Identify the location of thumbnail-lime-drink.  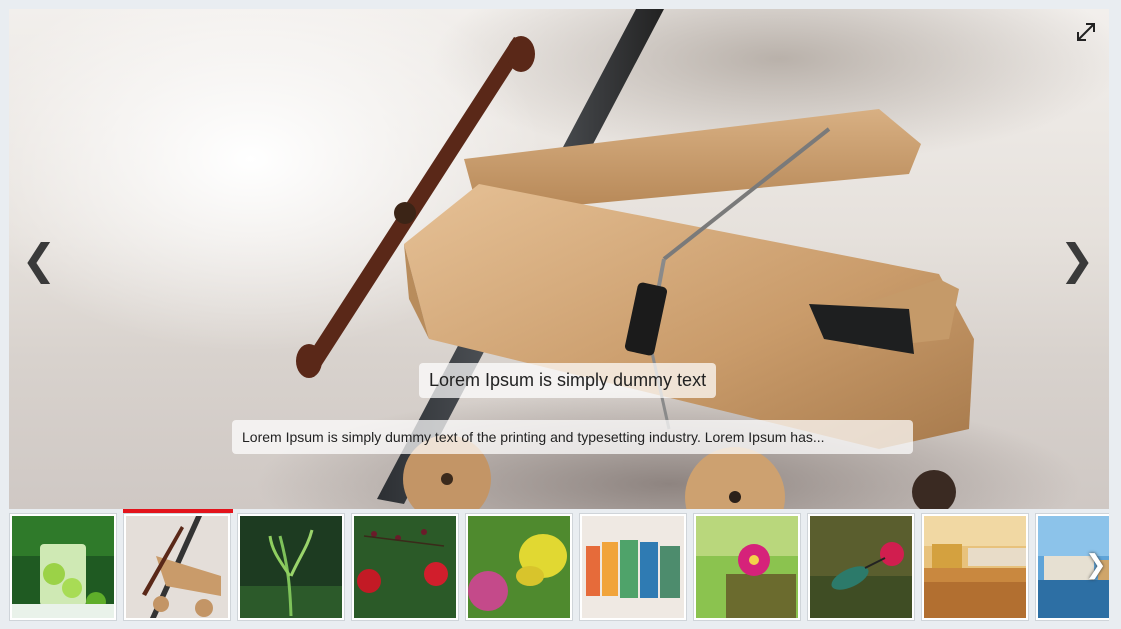
(63, 567).